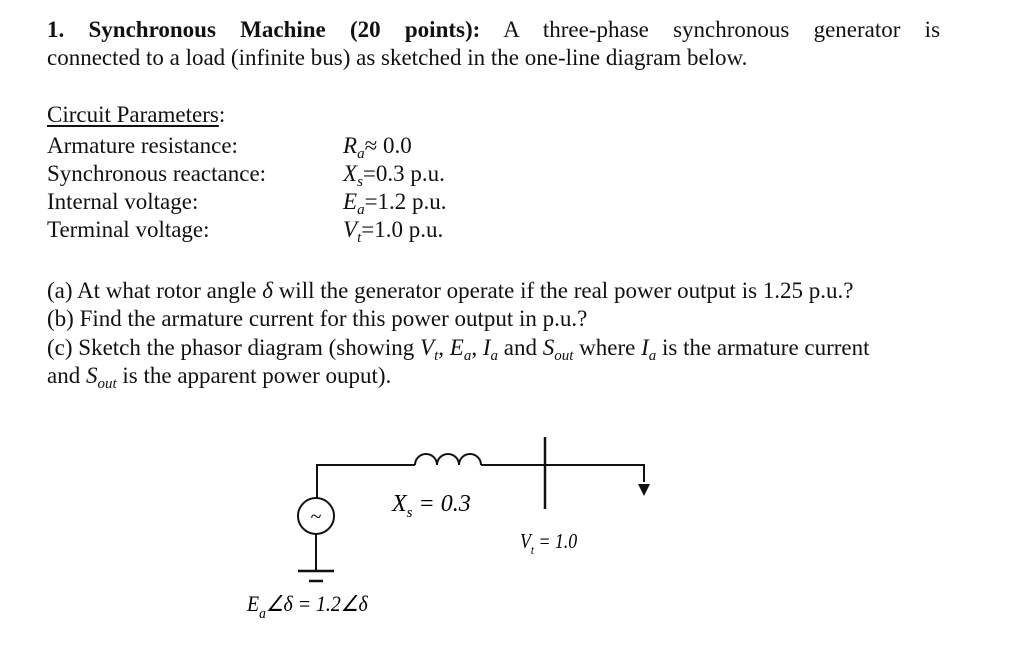 Image resolution: width=1024 pixels, height=659 pixels. What do you see at coordinates (563, 473) in the screenshot?
I see `wire-to-load` at bounding box center [563, 473].